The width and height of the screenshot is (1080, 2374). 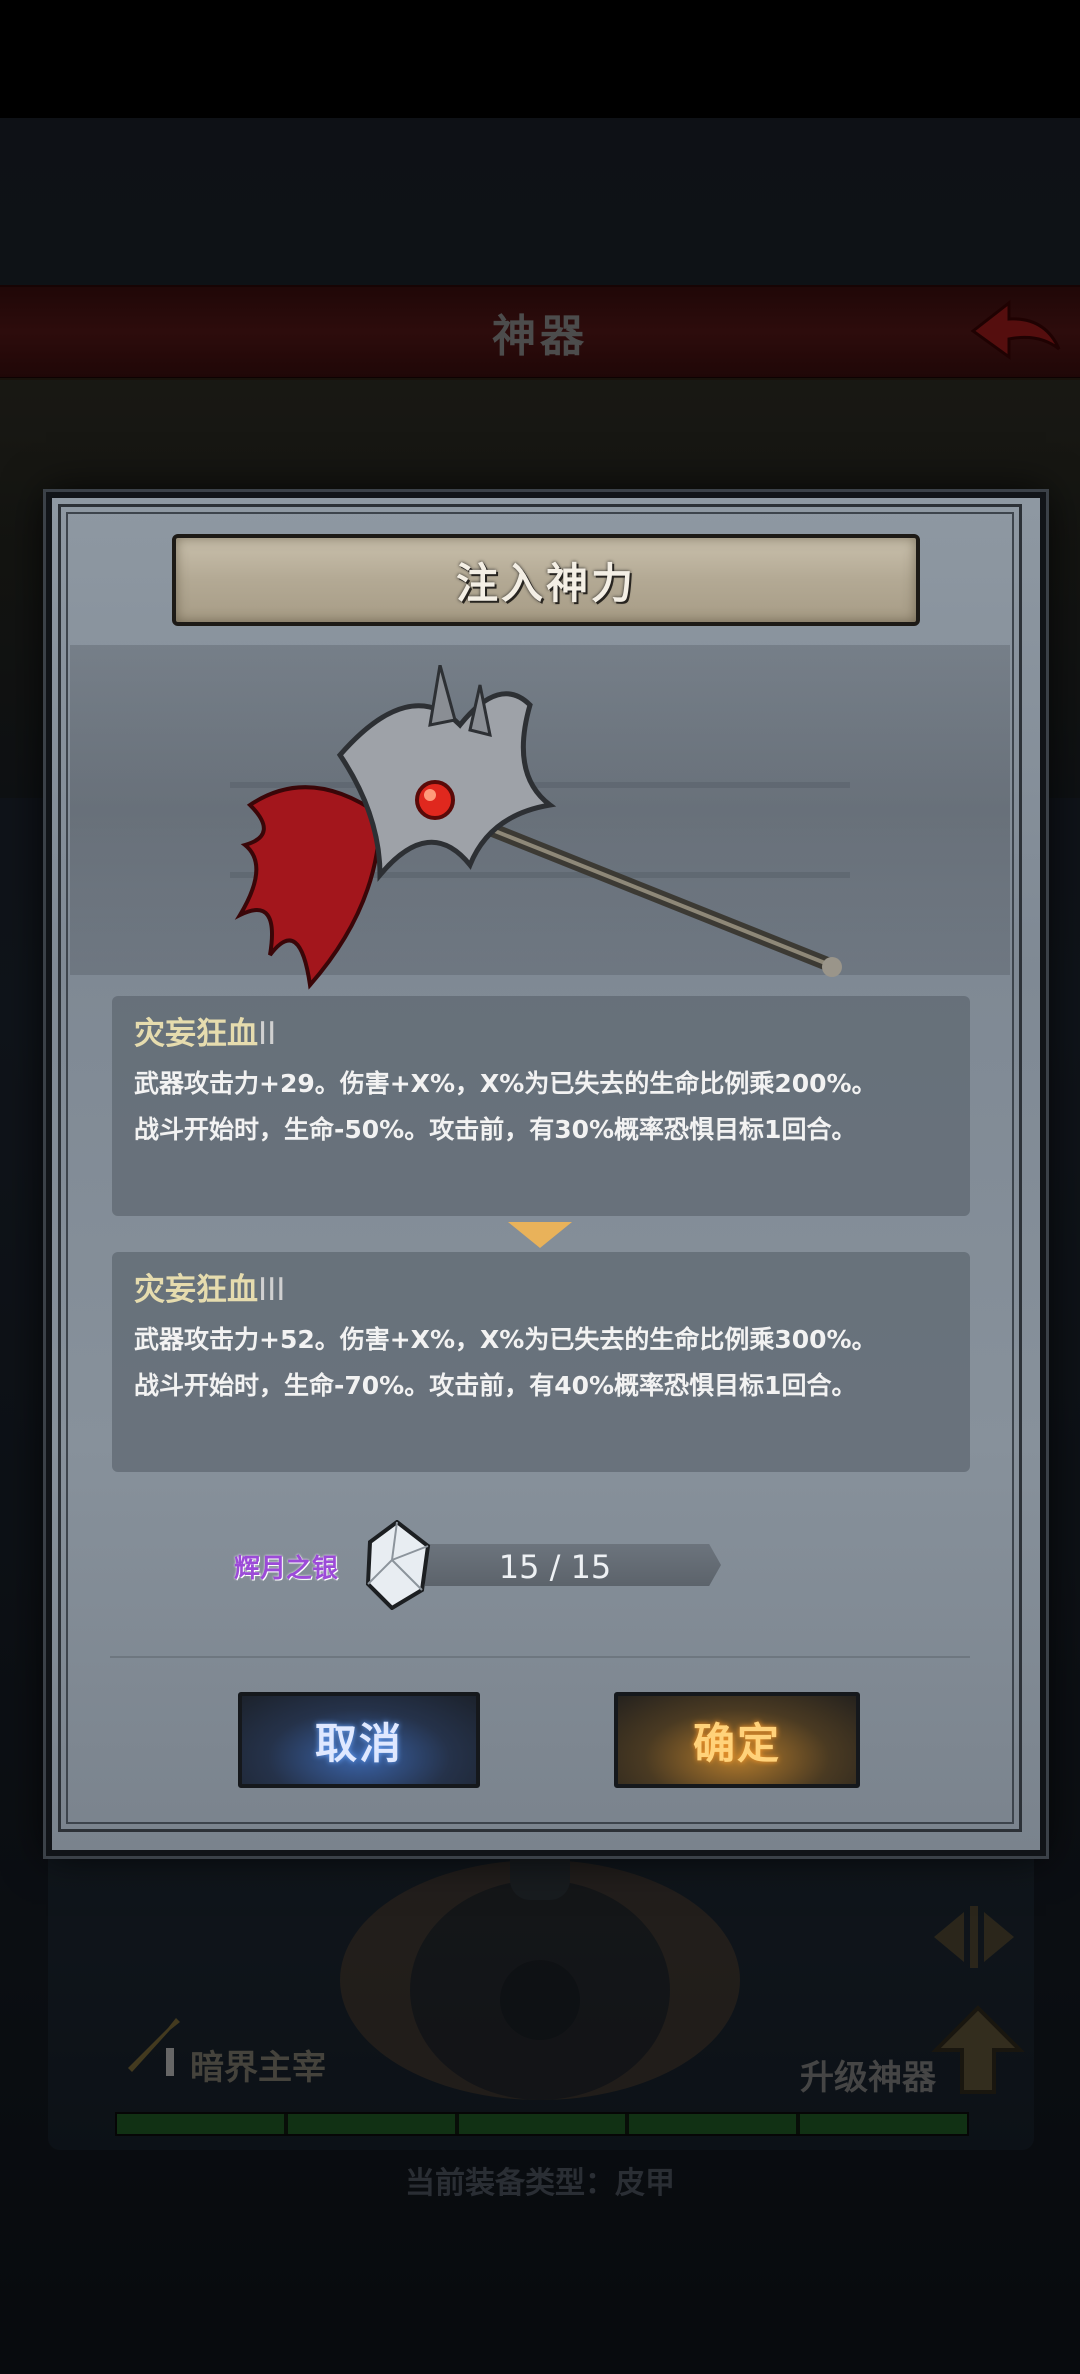 I want to click on confirm-button: 确定, so click(x=737, y=1740).